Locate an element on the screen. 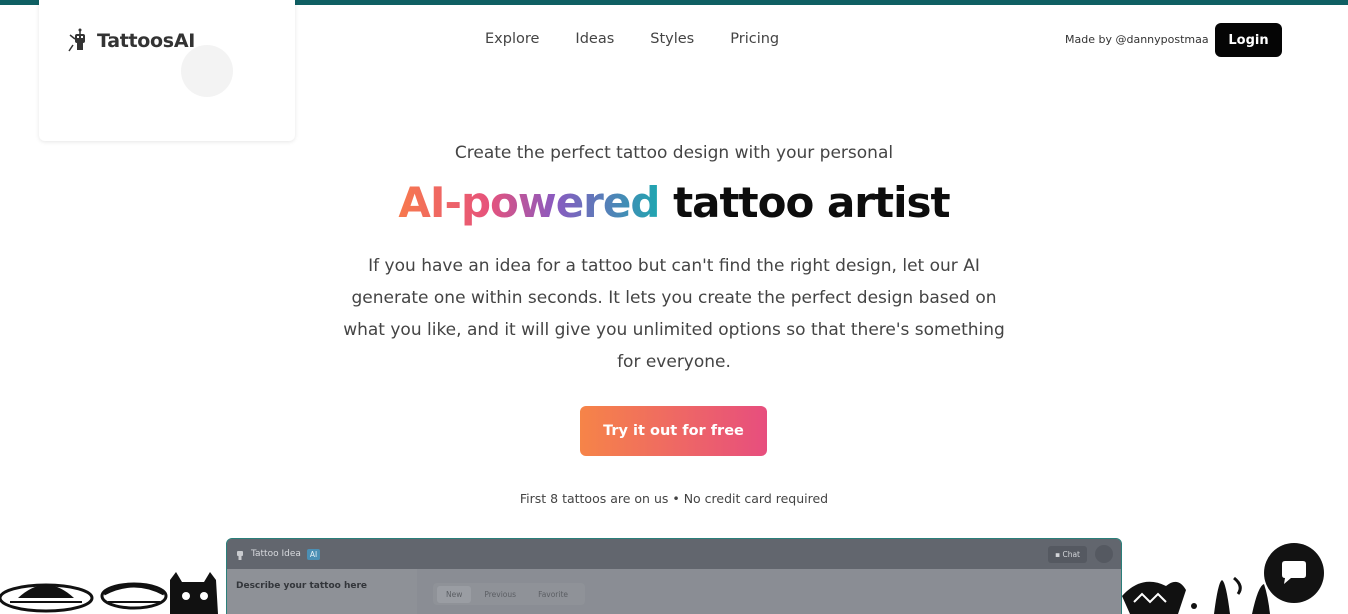  describe-label: Describe your tattoo here is located at coordinates (302, 586).